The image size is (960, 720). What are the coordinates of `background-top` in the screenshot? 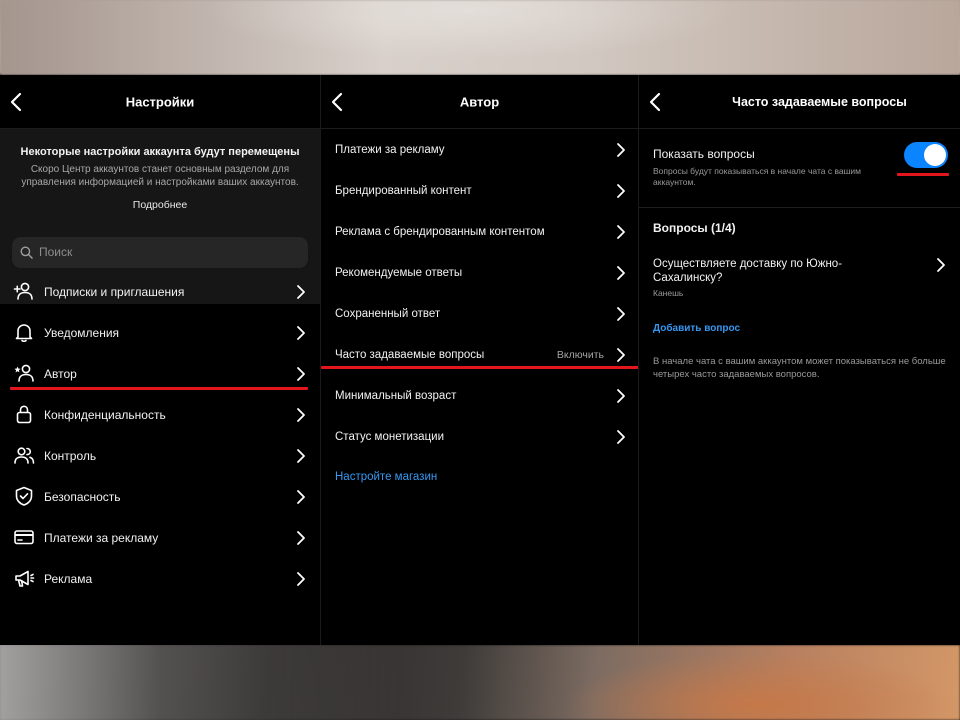 It's located at (480, 37).